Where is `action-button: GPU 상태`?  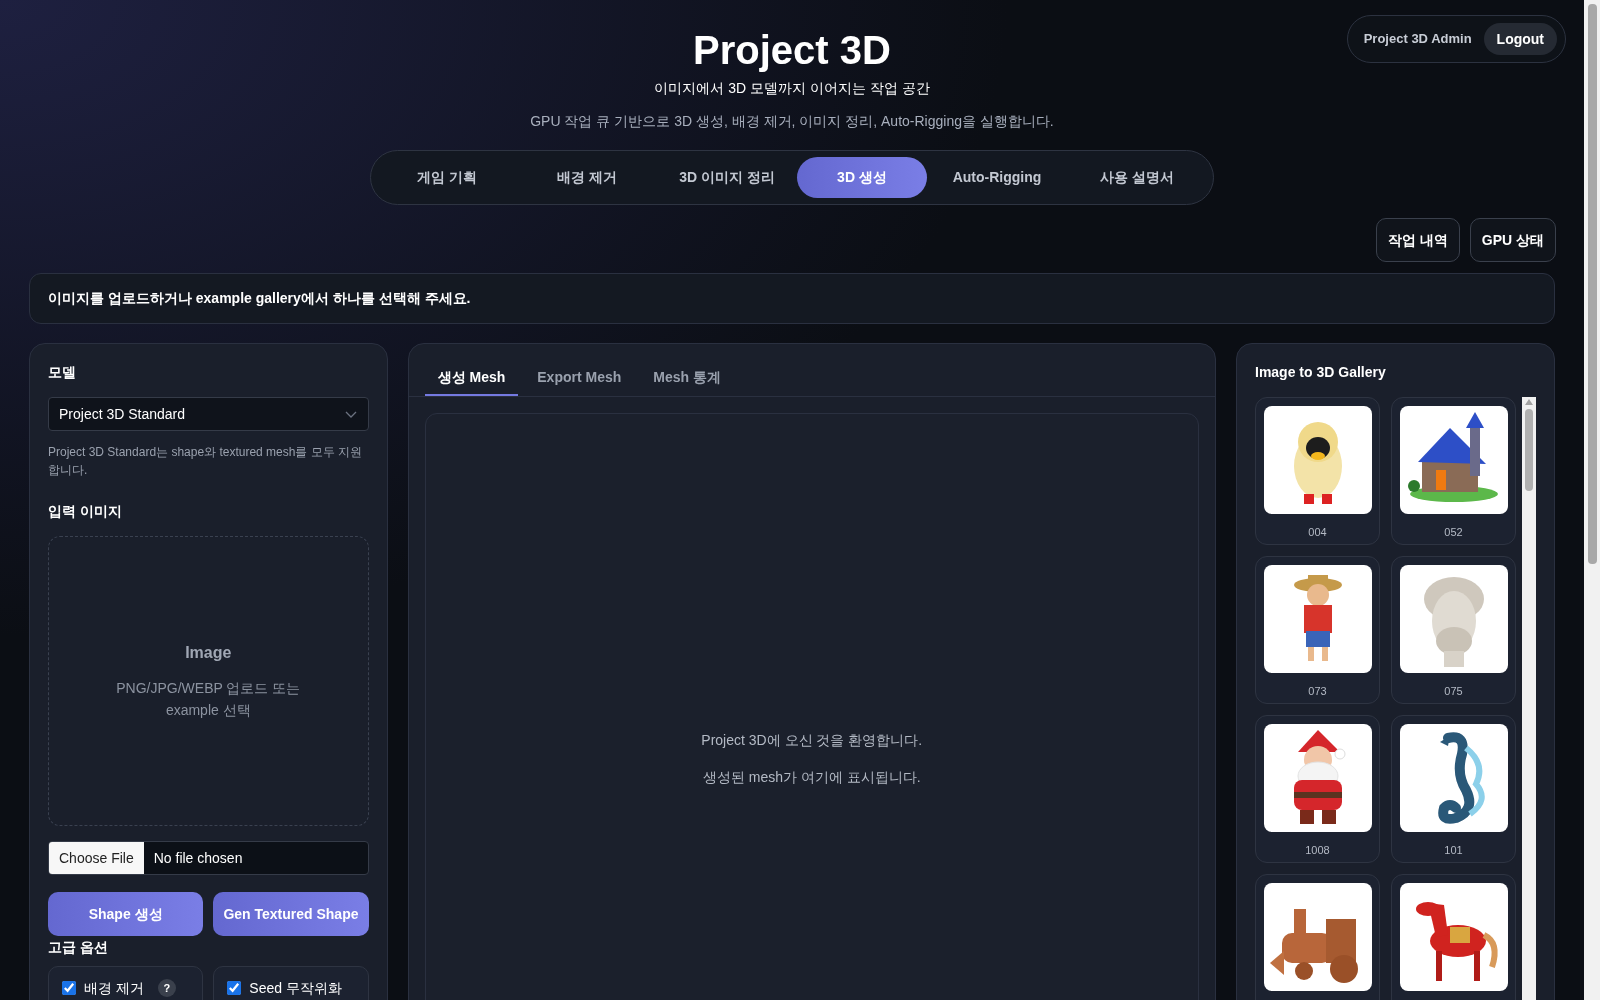
action-button: GPU 상태 is located at coordinates (1512, 240).